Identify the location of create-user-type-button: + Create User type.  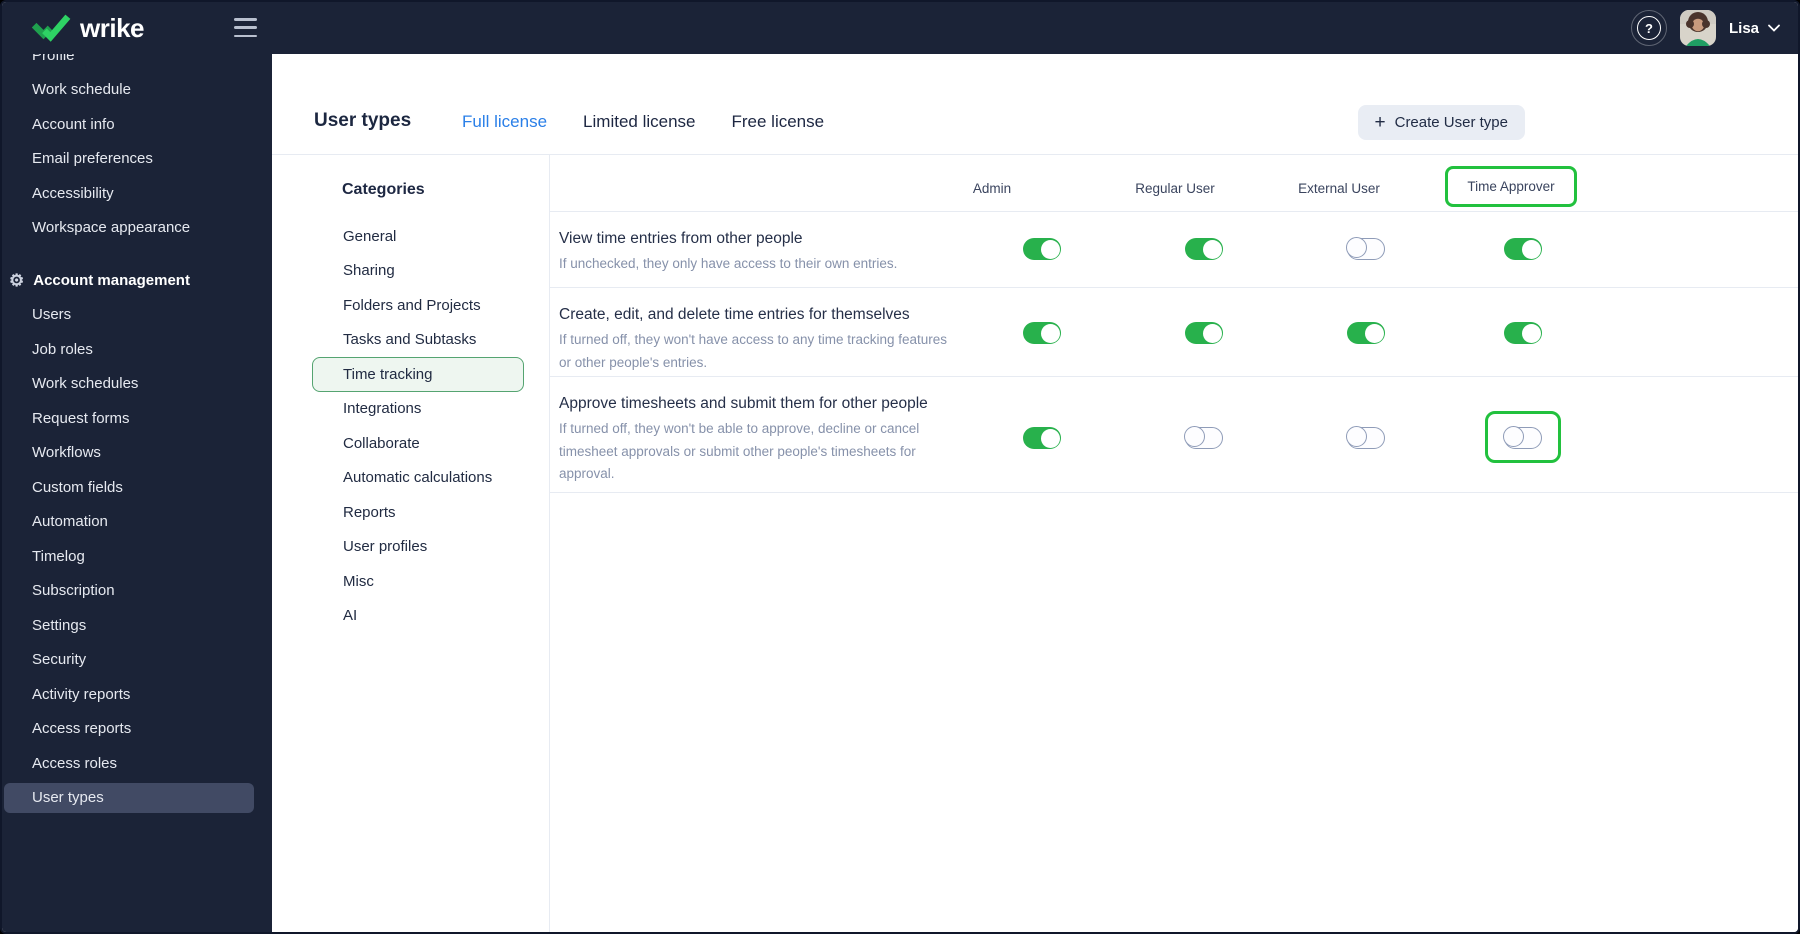
(1441, 122).